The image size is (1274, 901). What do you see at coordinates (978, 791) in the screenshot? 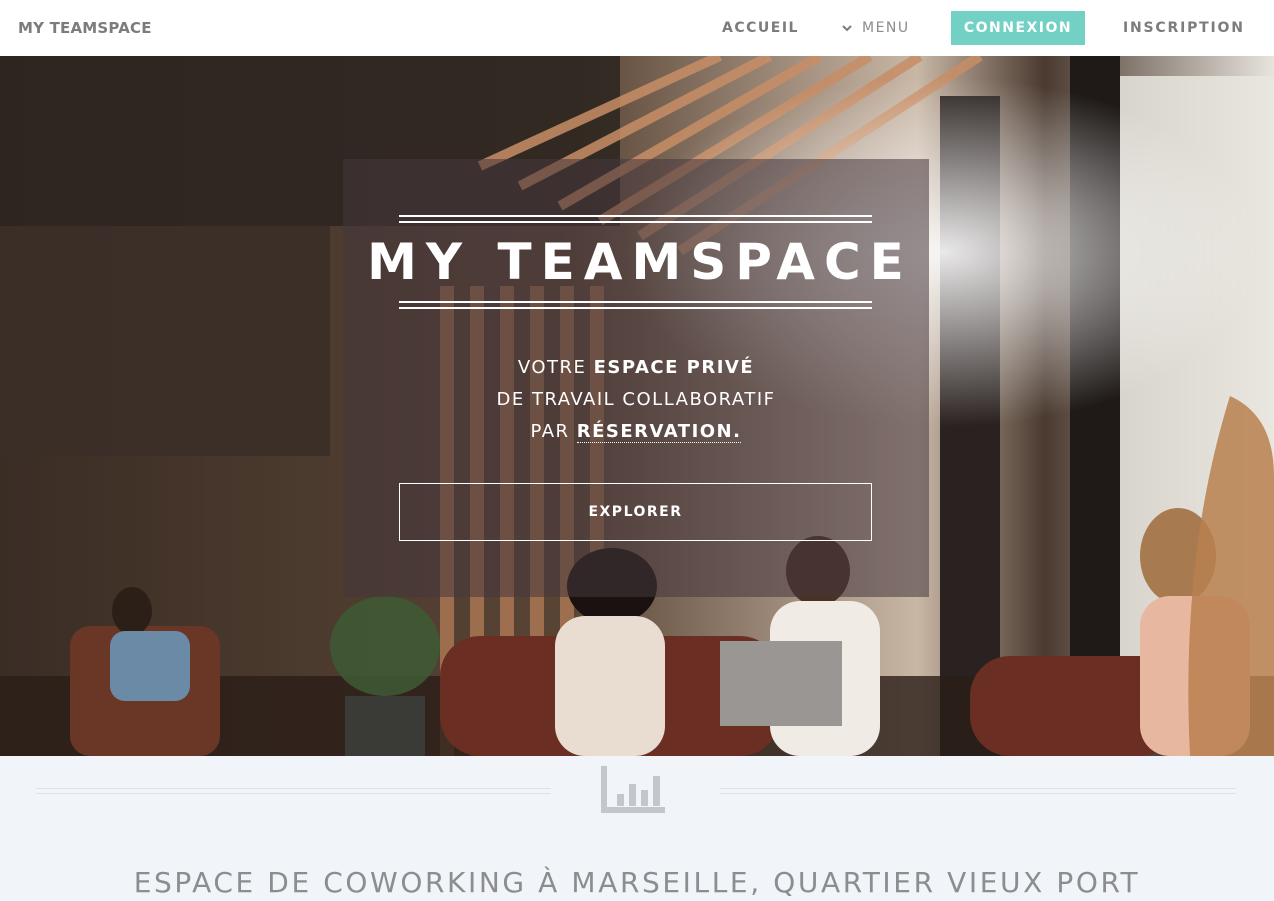
I see `section-divider-right` at bounding box center [978, 791].